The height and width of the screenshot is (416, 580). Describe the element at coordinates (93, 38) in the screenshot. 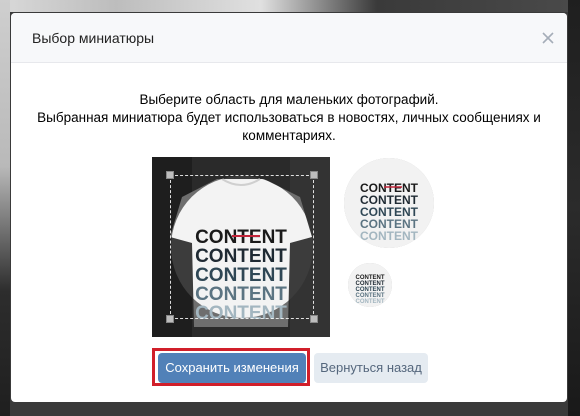

I see `modal-title: Выбор миниатюры` at that location.